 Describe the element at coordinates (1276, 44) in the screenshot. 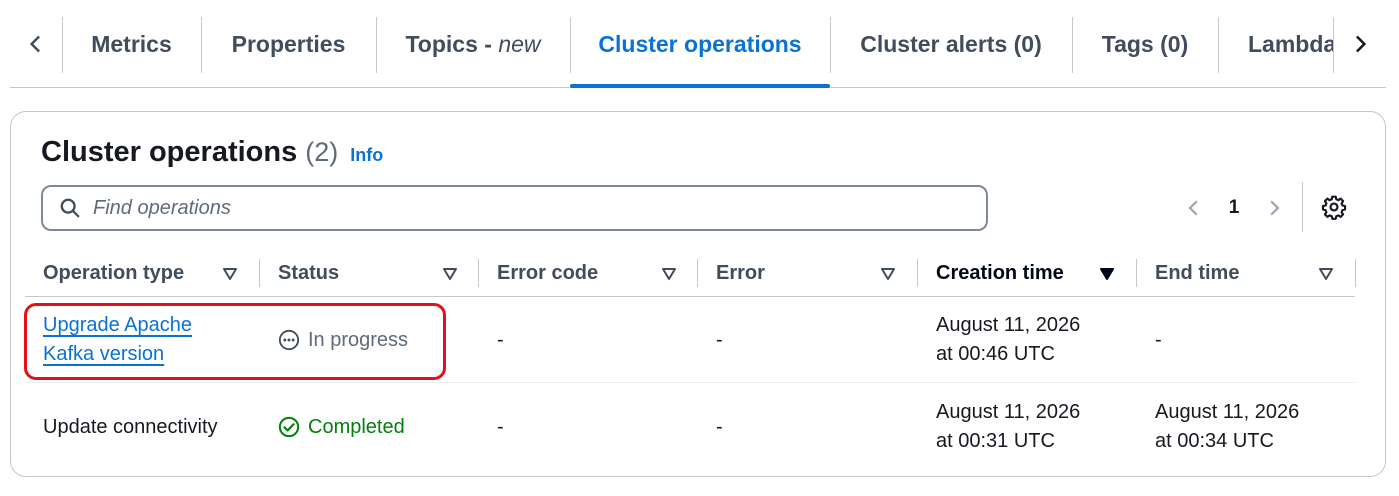

I see `tab-lambda: Lambda` at that location.